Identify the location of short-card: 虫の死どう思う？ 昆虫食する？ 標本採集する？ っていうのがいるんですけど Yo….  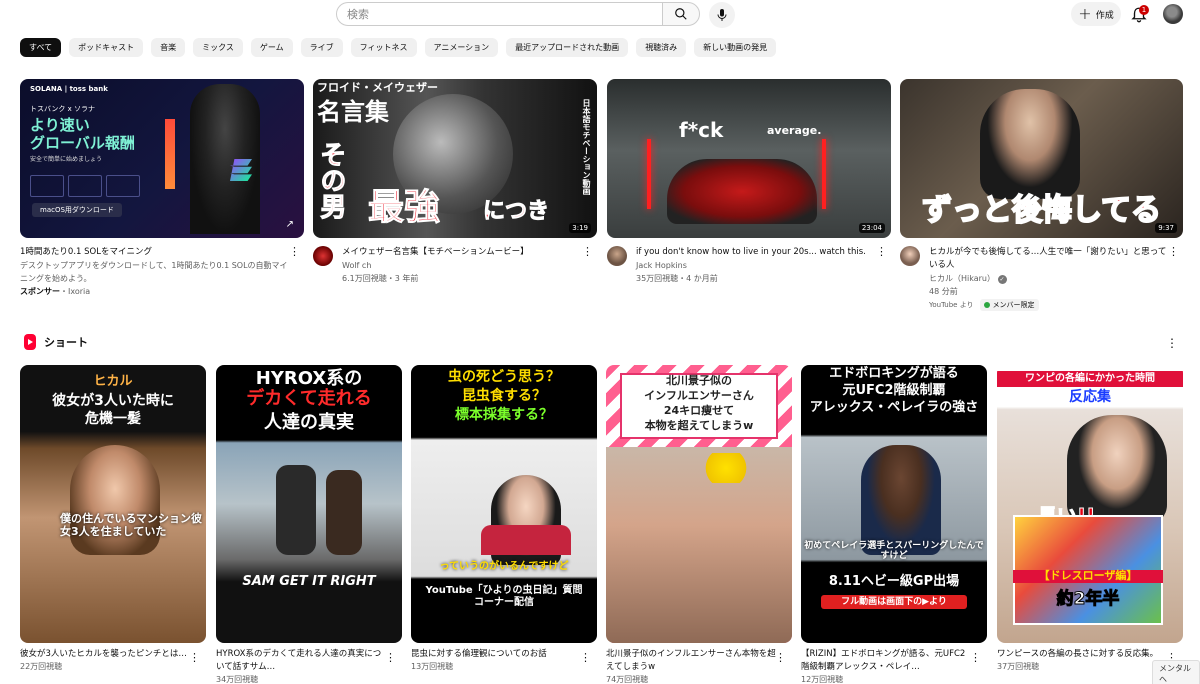
(504, 519).